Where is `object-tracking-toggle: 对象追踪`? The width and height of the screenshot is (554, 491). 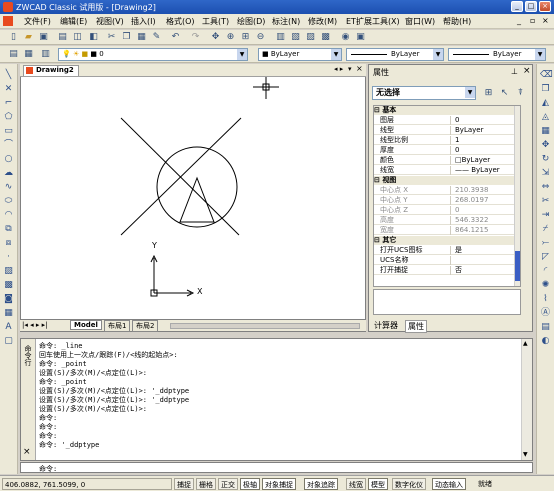
object-tracking-toggle: 对象追踪 is located at coordinates (321, 484).